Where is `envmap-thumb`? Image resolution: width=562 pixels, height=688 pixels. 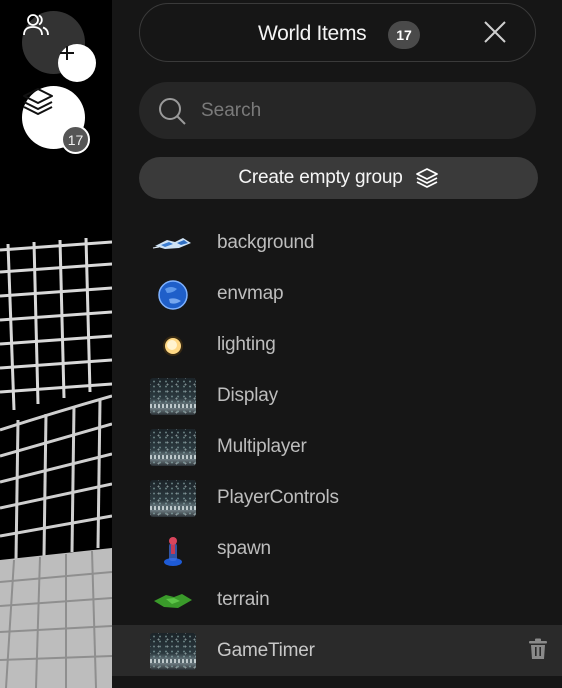
envmap-thumb is located at coordinates (173, 294).